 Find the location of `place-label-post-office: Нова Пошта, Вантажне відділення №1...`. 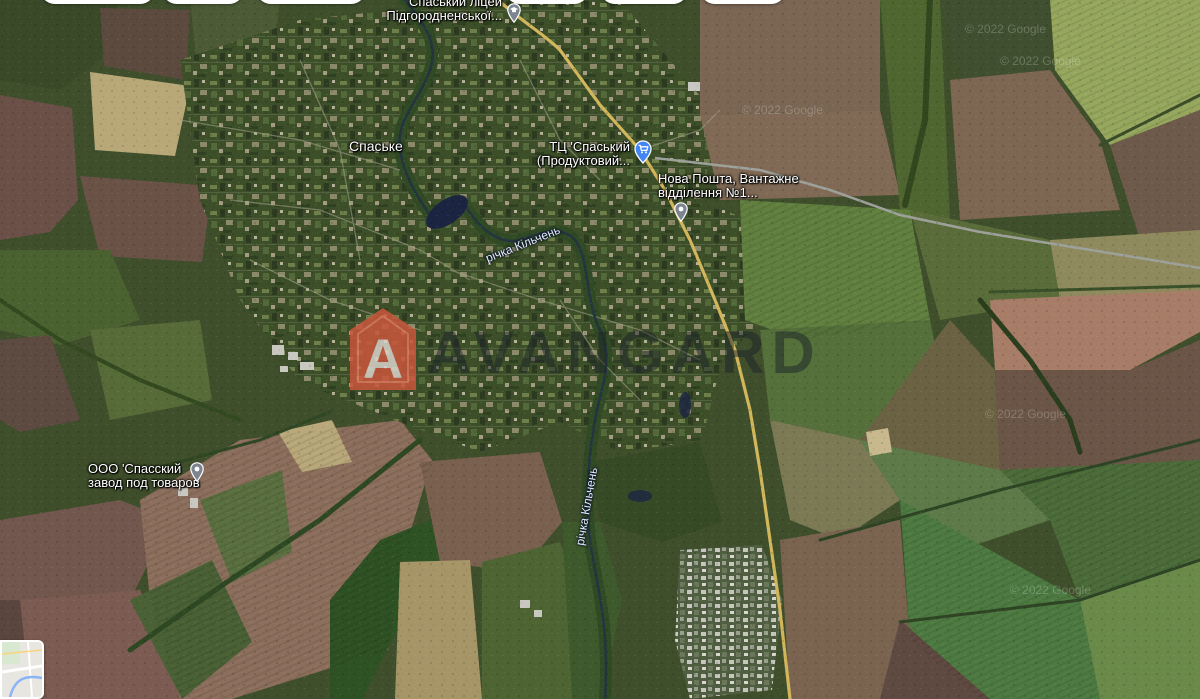

place-label-post-office: Нова Пошта, Вантажне відділення №1... is located at coordinates (728, 186).